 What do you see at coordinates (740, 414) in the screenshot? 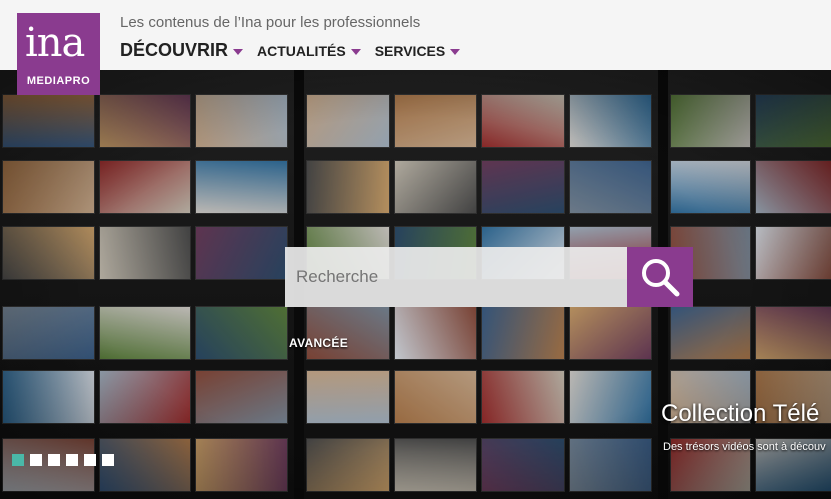
I see `slide-title: Collection Télé` at bounding box center [740, 414].